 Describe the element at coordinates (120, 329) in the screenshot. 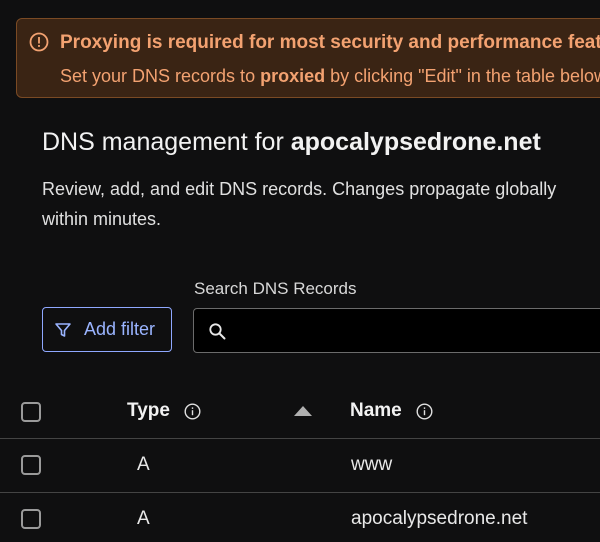

I see `add-filter-label: Add filter` at that location.